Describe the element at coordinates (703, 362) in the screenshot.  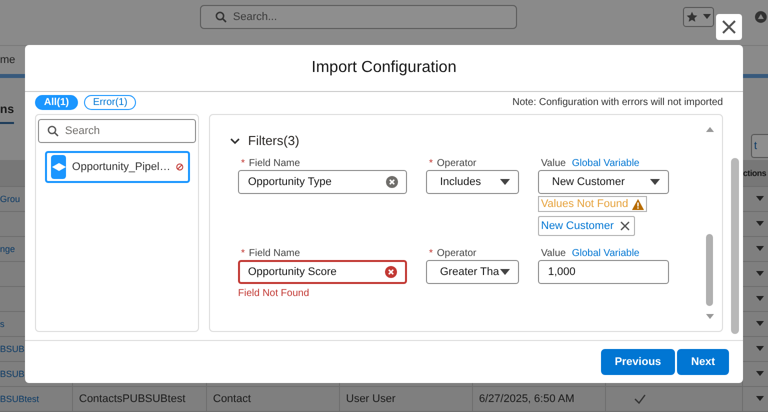
I see `wizard-button: Next` at that location.